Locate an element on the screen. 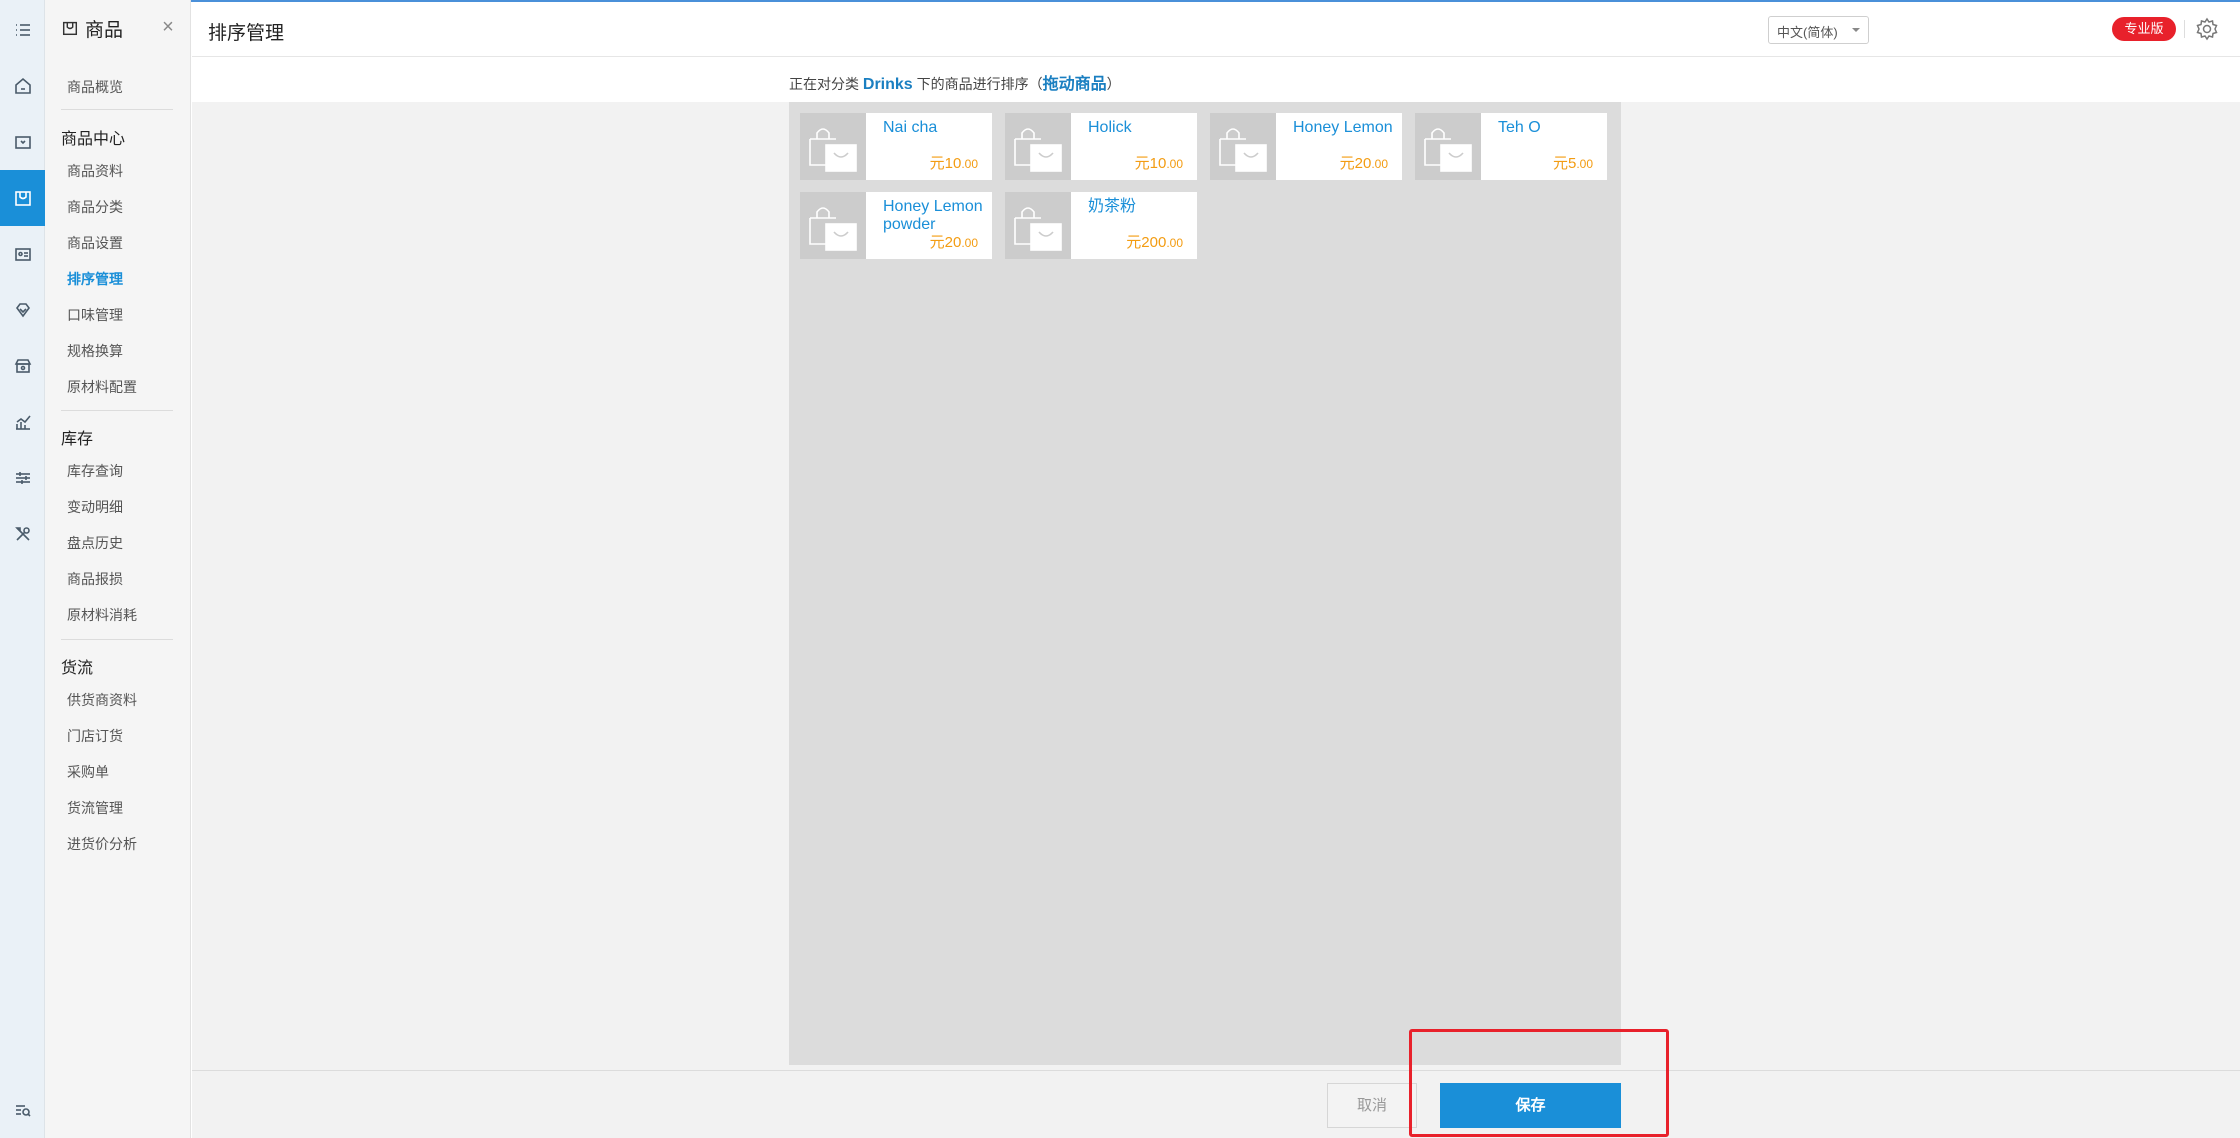 This screenshot has height=1138, width=2240. product-card: Honey Lemon 元20.00 is located at coordinates (1306, 146).